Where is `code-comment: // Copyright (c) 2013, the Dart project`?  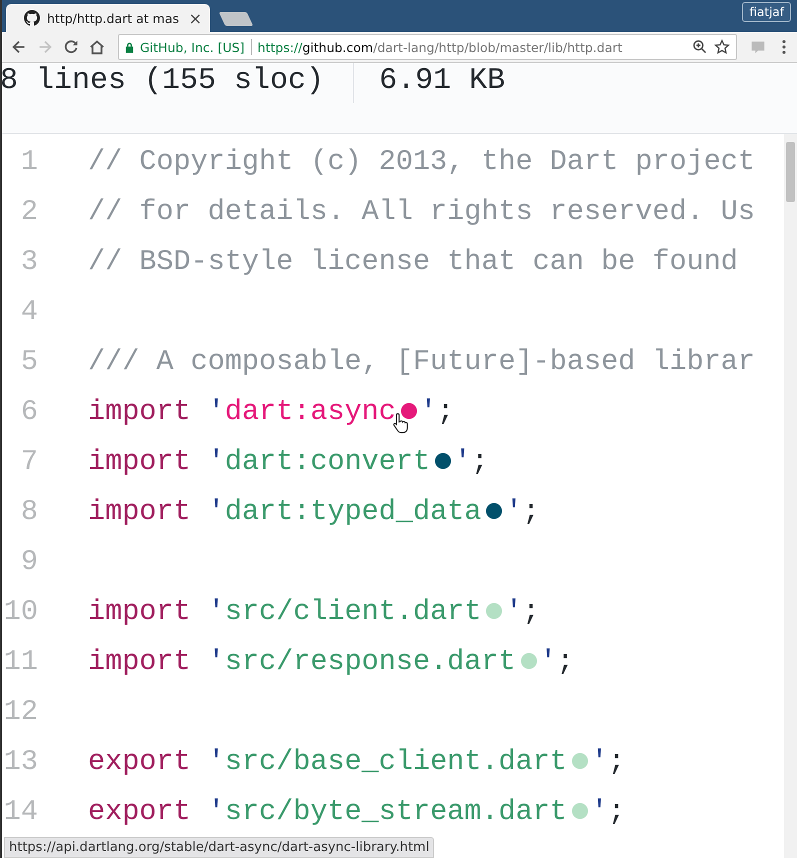 code-comment: // Copyright (c) 2013, the Dart project is located at coordinates (422, 161).